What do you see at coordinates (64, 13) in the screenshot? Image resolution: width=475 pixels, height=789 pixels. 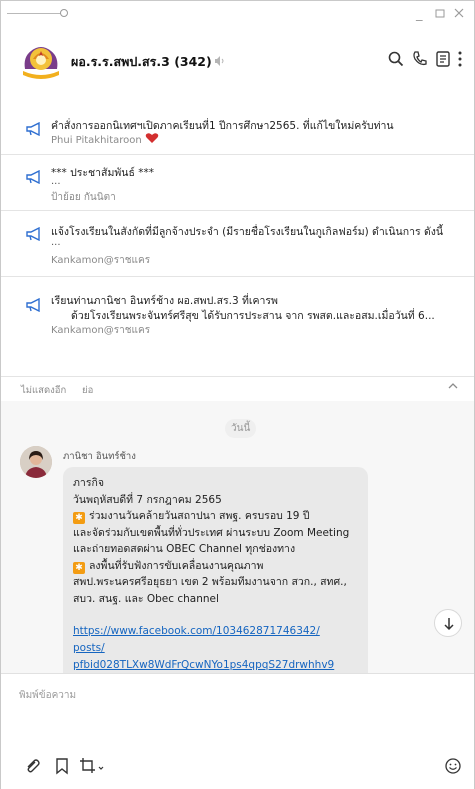 I see `opacity-slider-handle` at bounding box center [64, 13].